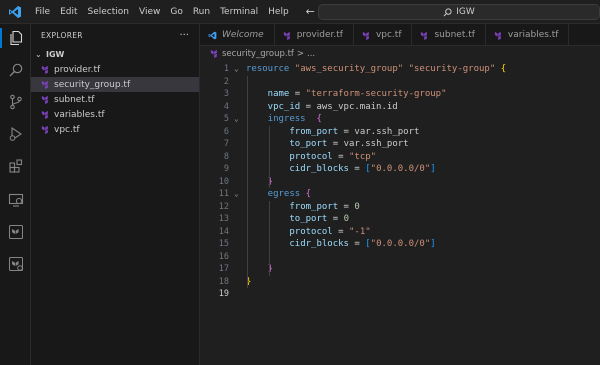 The height and width of the screenshot is (365, 600). Describe the element at coordinates (15, 102) in the screenshot. I see `source-control-icon` at that location.